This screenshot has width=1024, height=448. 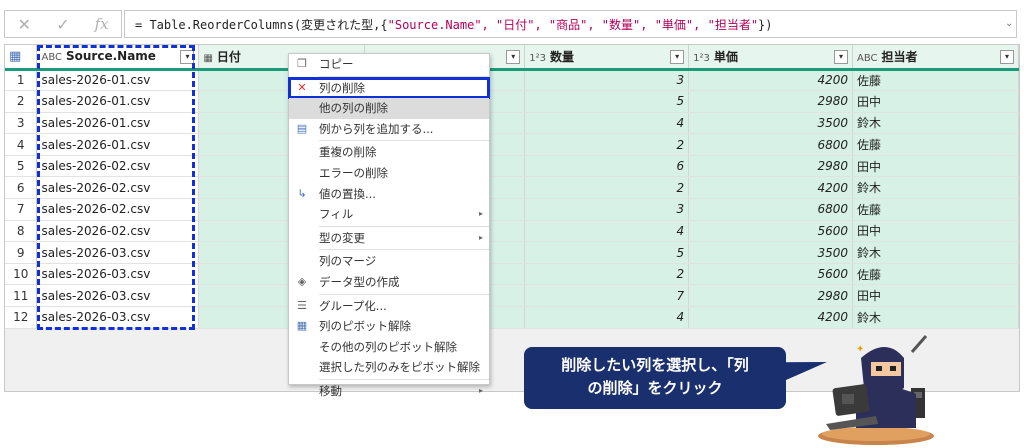 What do you see at coordinates (655, 388) in the screenshot?
I see `callout-line-2: の削除」をクリック` at bounding box center [655, 388].